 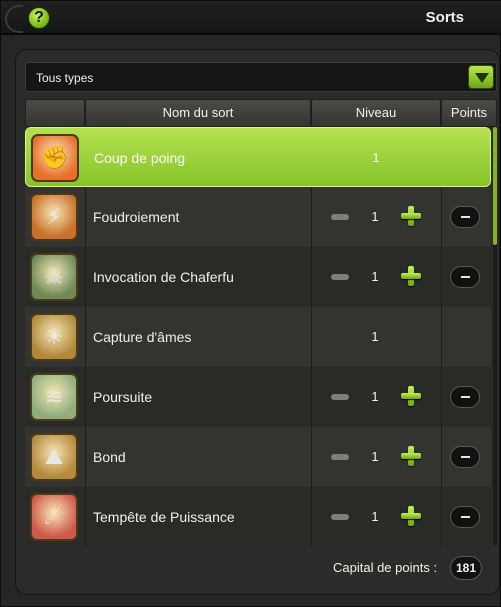 I want to click on spell-icon-glyph: ✊, so click(x=55, y=157).